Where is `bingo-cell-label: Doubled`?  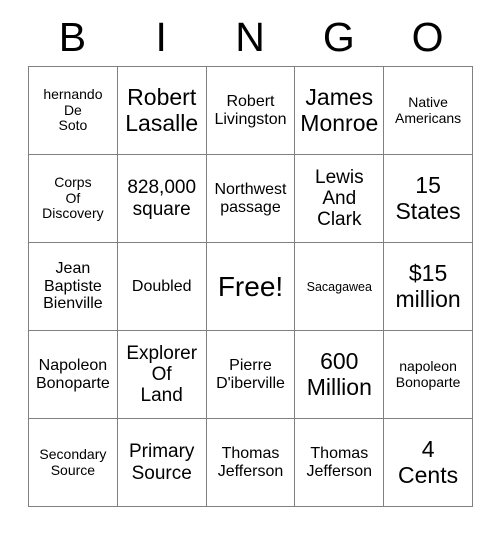 bingo-cell-label: Doubled is located at coordinates (161, 286).